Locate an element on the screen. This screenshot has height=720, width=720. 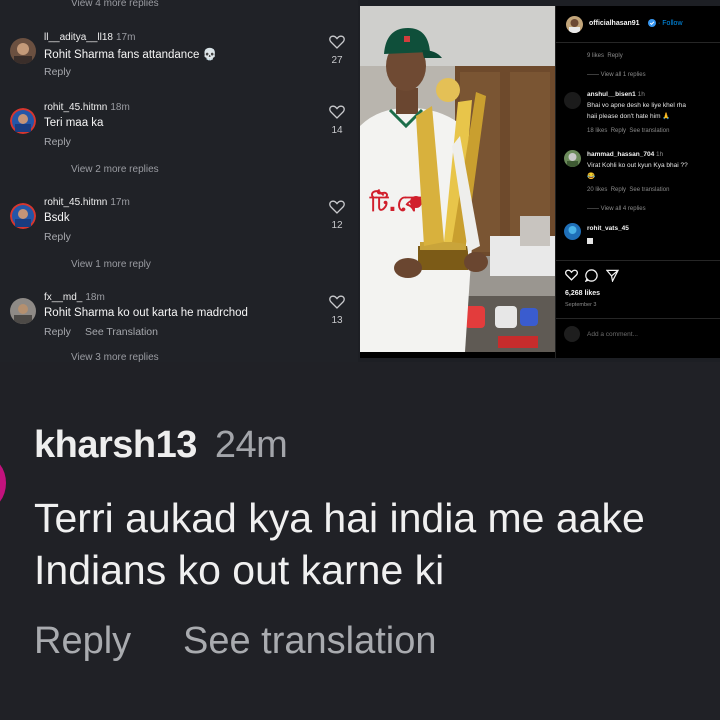
comment-text-line: Terri aukad kya hai india me aake is located at coordinates (339, 518).